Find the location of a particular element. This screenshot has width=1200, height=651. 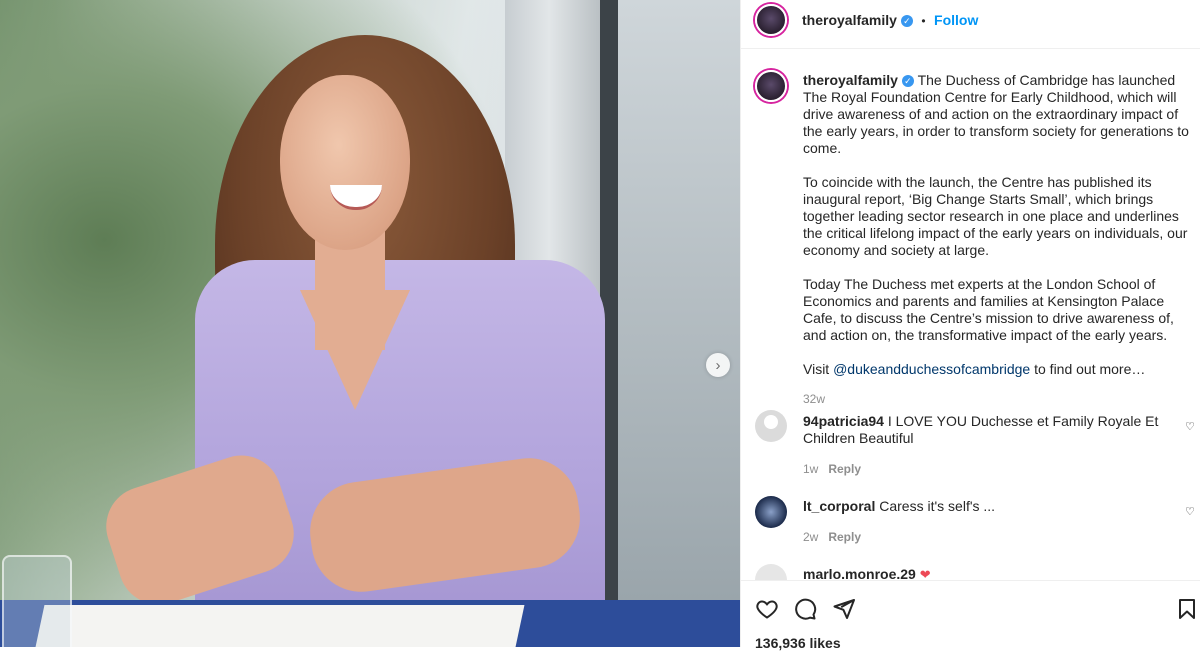

comment-bubble-icon is located at coordinates (805, 609).